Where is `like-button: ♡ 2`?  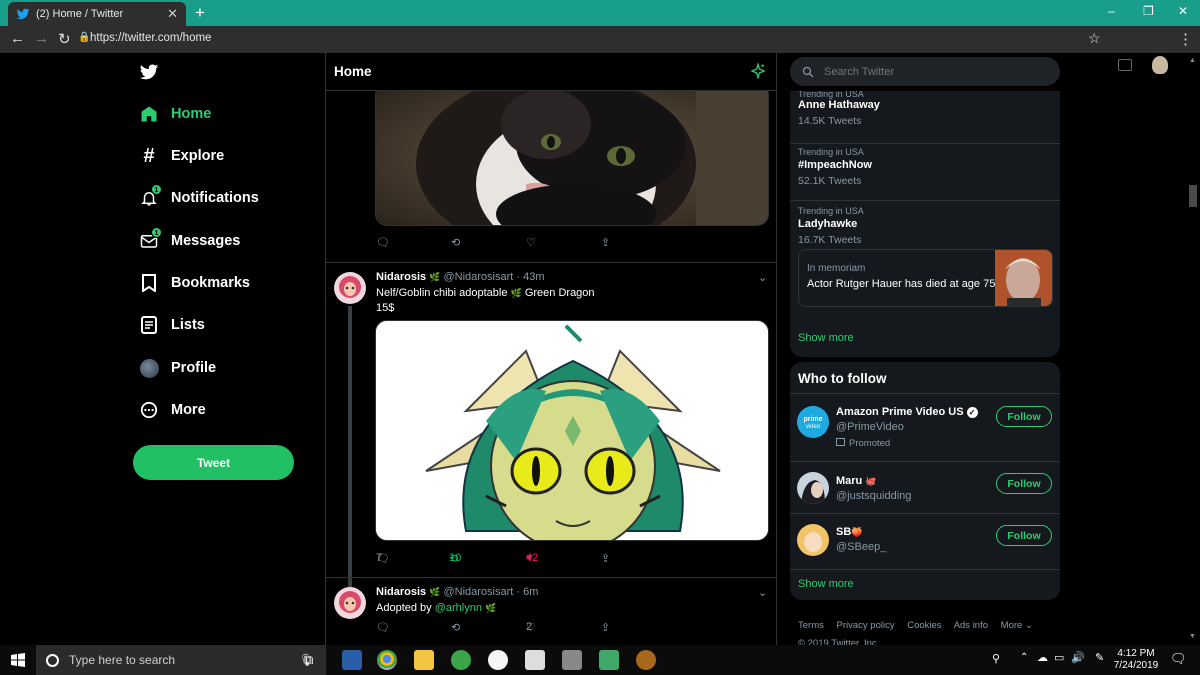
like-button: ♡ 2 is located at coordinates (534, 627).